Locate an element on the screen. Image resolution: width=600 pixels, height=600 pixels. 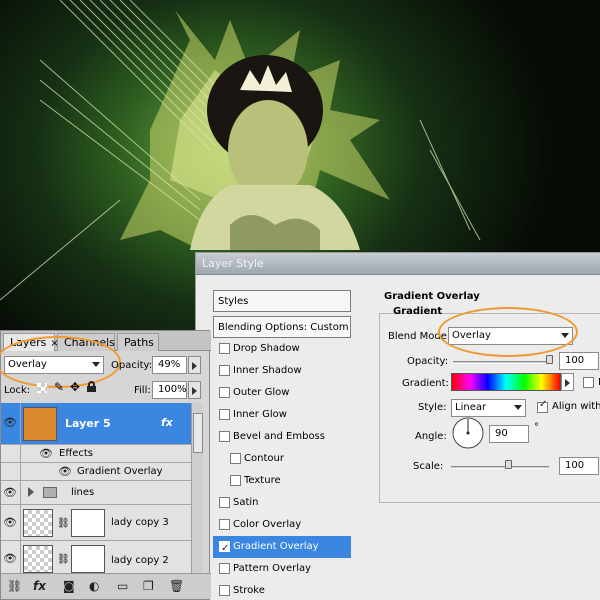
lock-move-icon: ✥ is located at coordinates (75, 387).